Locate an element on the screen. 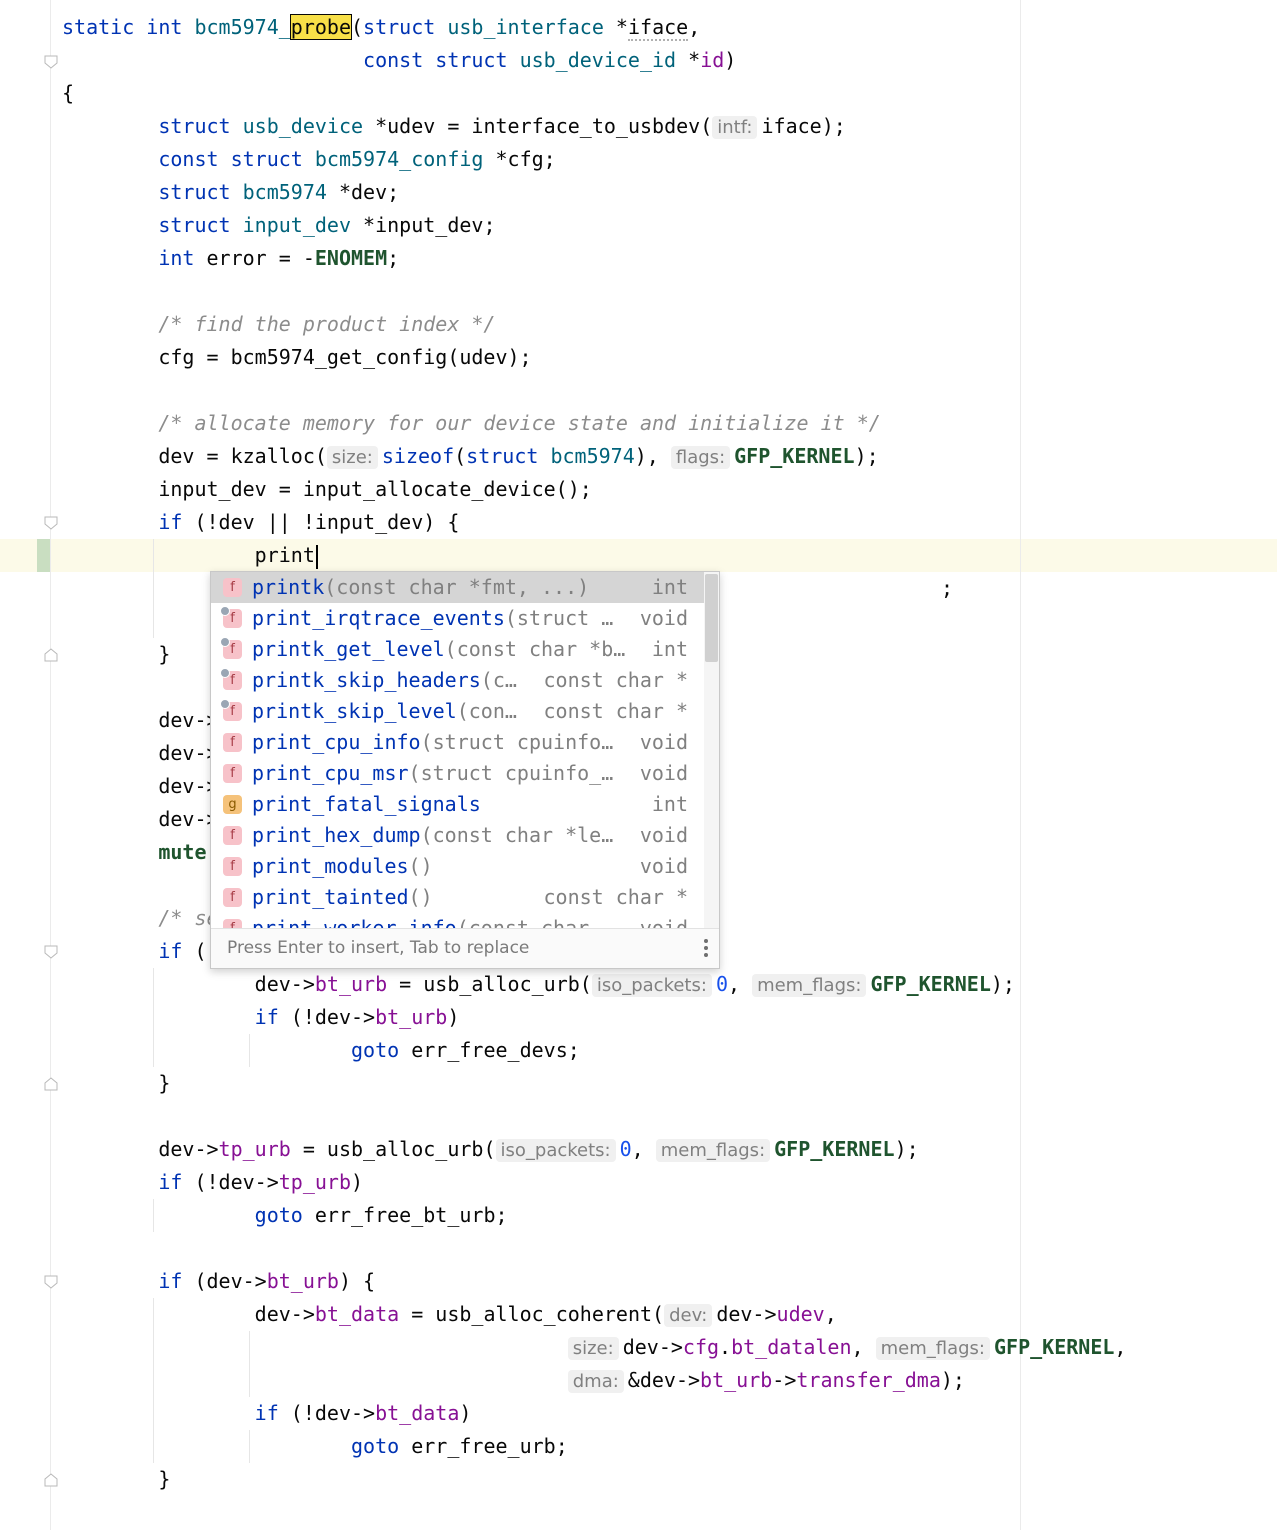  completion-scrollbar-thumb is located at coordinates (711, 618).